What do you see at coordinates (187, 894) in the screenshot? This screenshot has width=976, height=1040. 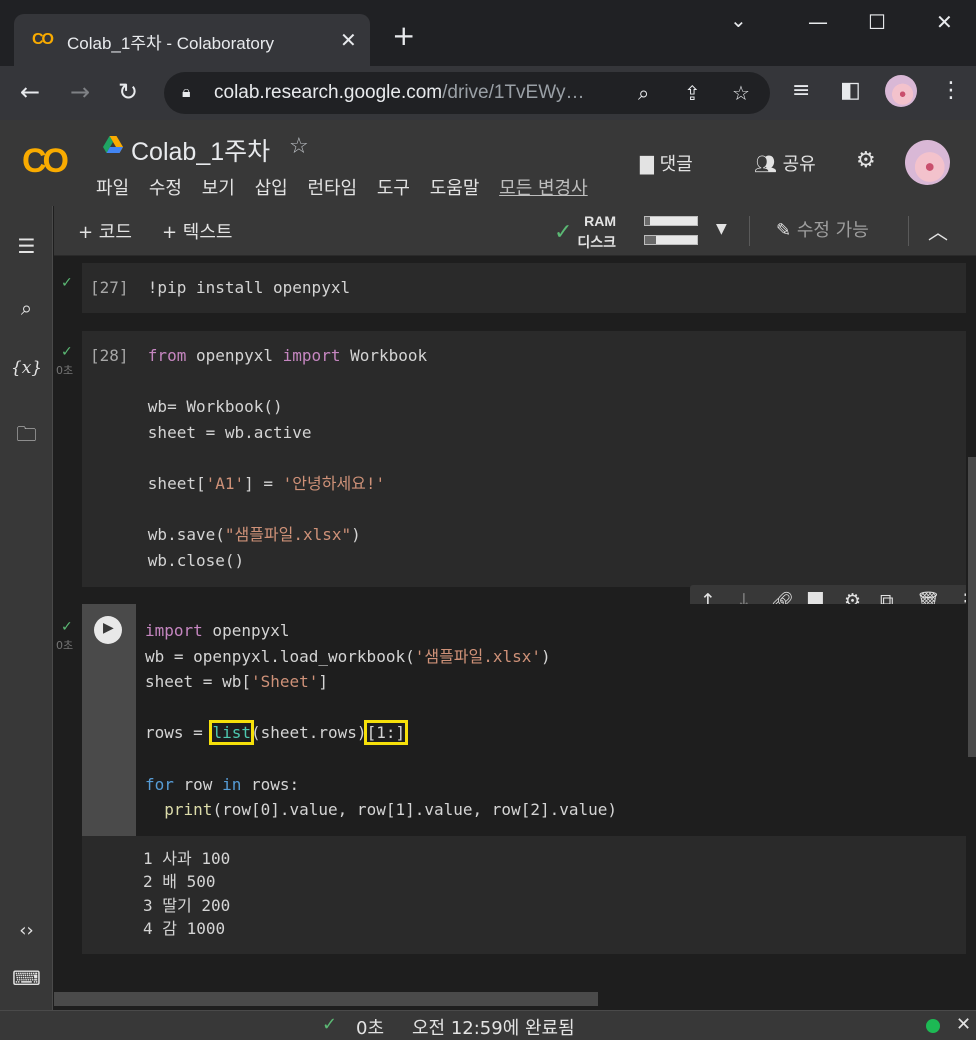 I see `output-text: 1 사과 100 2 배 500 3 딸기 200 4 감 1000` at bounding box center [187, 894].